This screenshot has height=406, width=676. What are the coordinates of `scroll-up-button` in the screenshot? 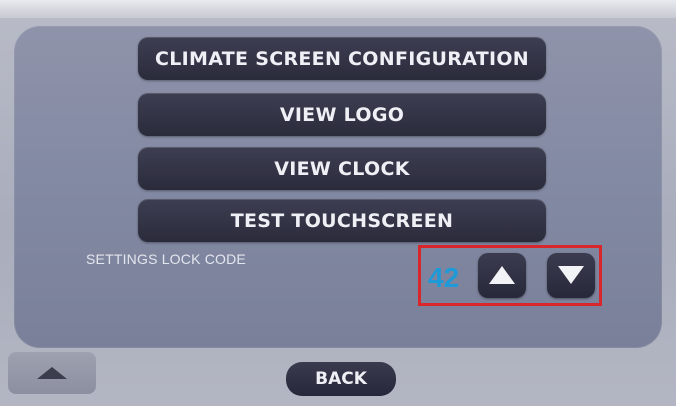 It's located at (52, 373).